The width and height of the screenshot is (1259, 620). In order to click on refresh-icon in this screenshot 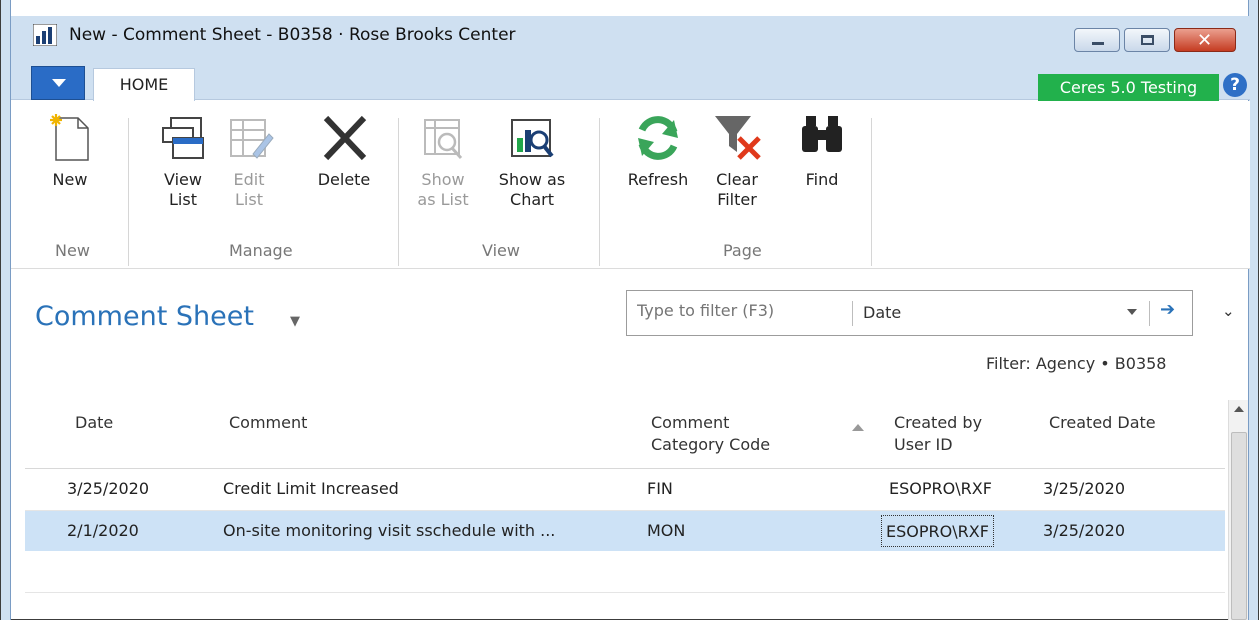, I will do `click(658, 138)`.